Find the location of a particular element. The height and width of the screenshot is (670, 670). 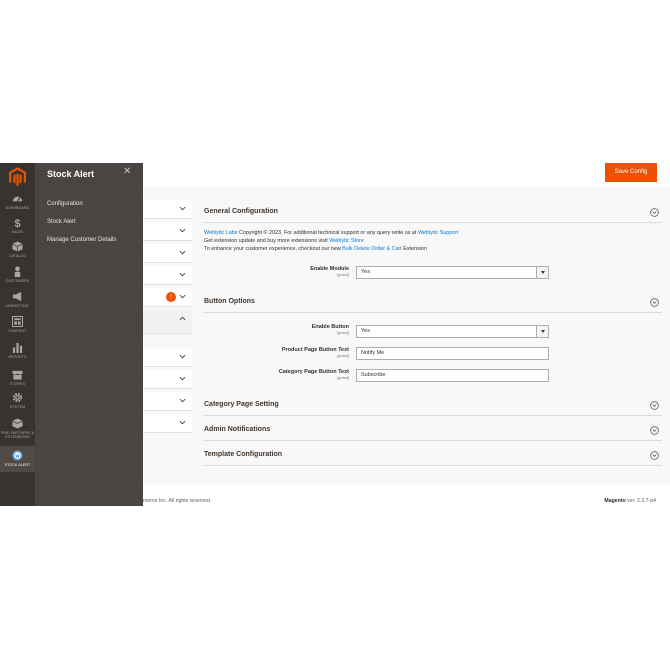

save-config-button: Save Config is located at coordinates (631, 172).